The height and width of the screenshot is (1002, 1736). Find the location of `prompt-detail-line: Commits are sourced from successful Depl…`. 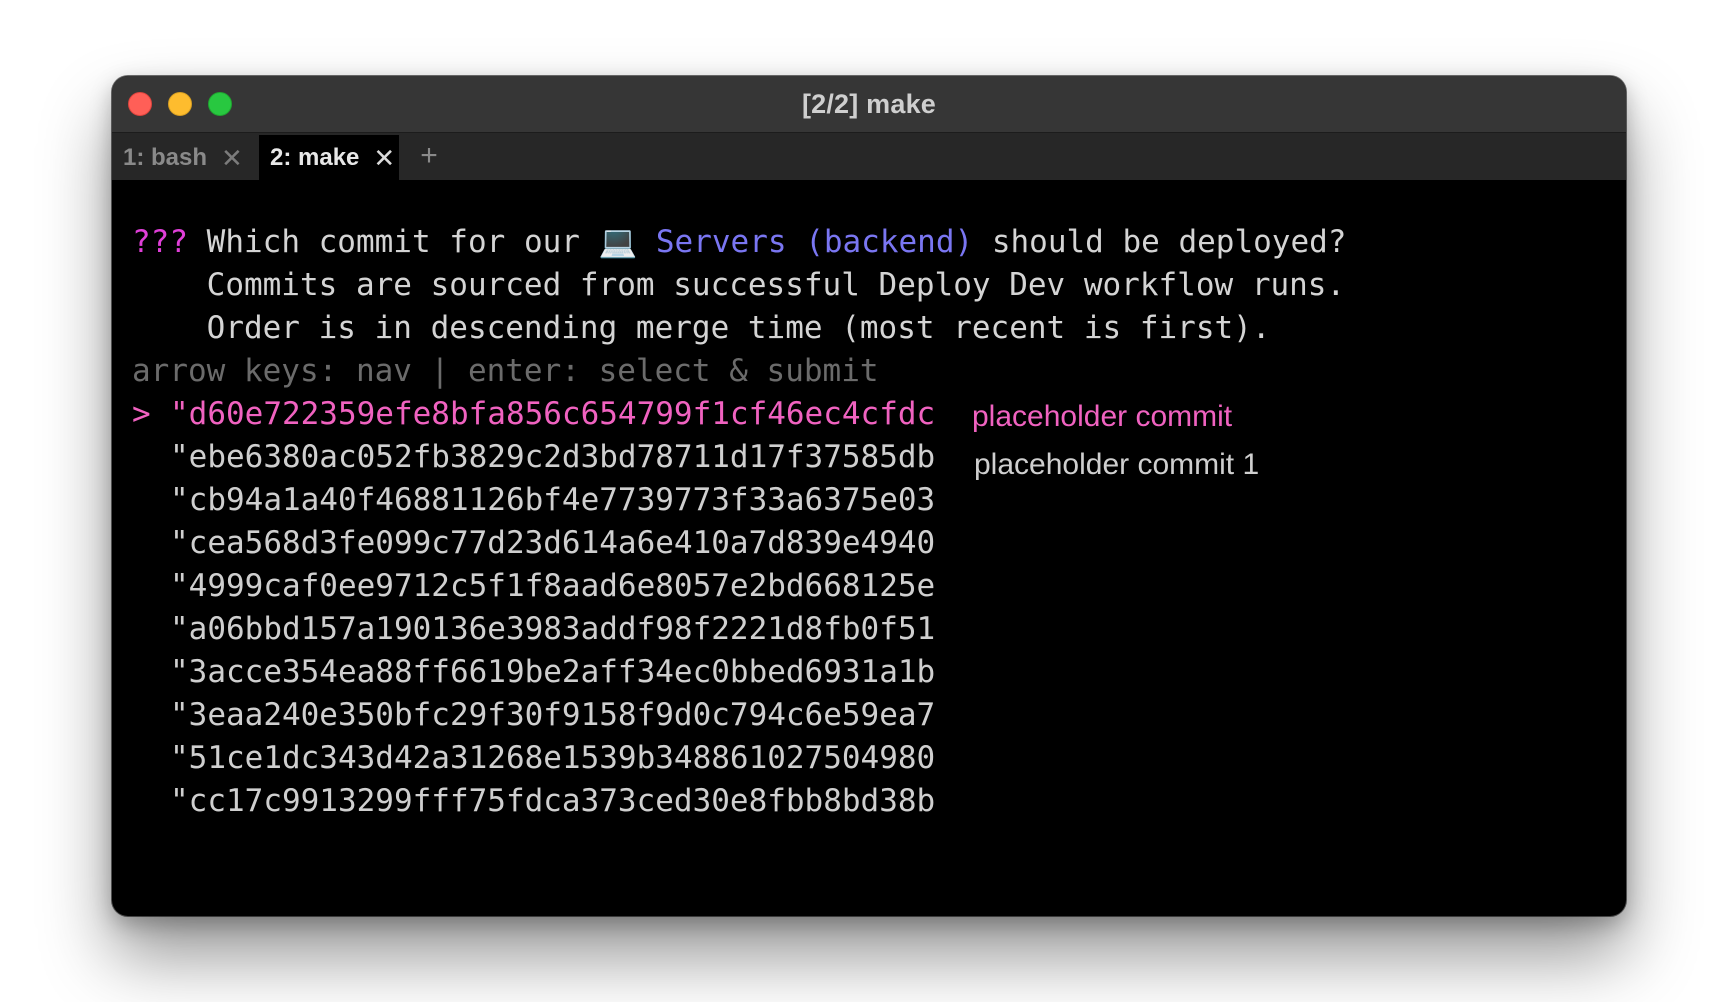

prompt-detail-line: Commits are sourced from successful Depl… is located at coordinates (739, 285).